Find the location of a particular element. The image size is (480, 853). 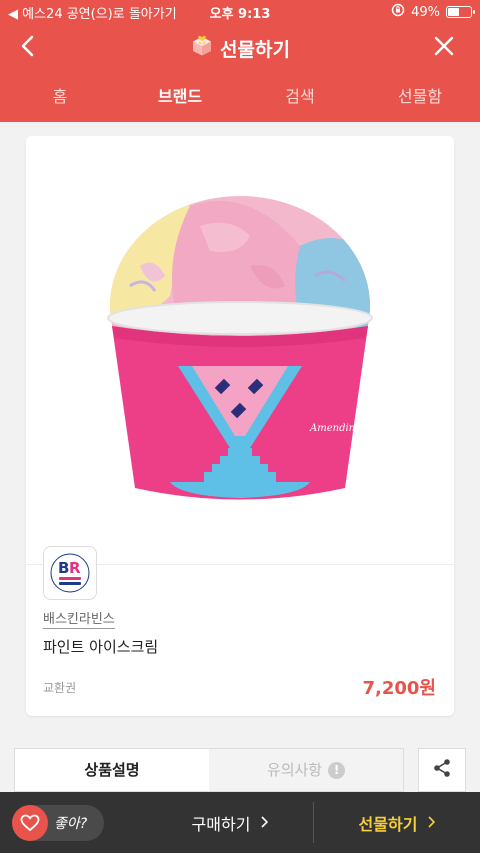

main-tabs: 홈 브랜드 검색 선물함 is located at coordinates (240, 97).